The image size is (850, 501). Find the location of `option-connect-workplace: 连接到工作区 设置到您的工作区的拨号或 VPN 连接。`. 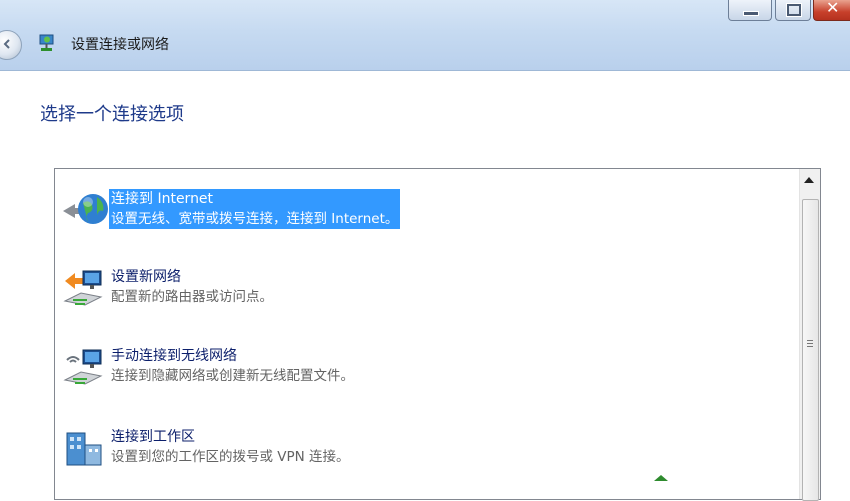

option-connect-workplace: 连接到工作区 设置到您的工作区的拨号或 VPN 连接。 is located at coordinates (425, 452).